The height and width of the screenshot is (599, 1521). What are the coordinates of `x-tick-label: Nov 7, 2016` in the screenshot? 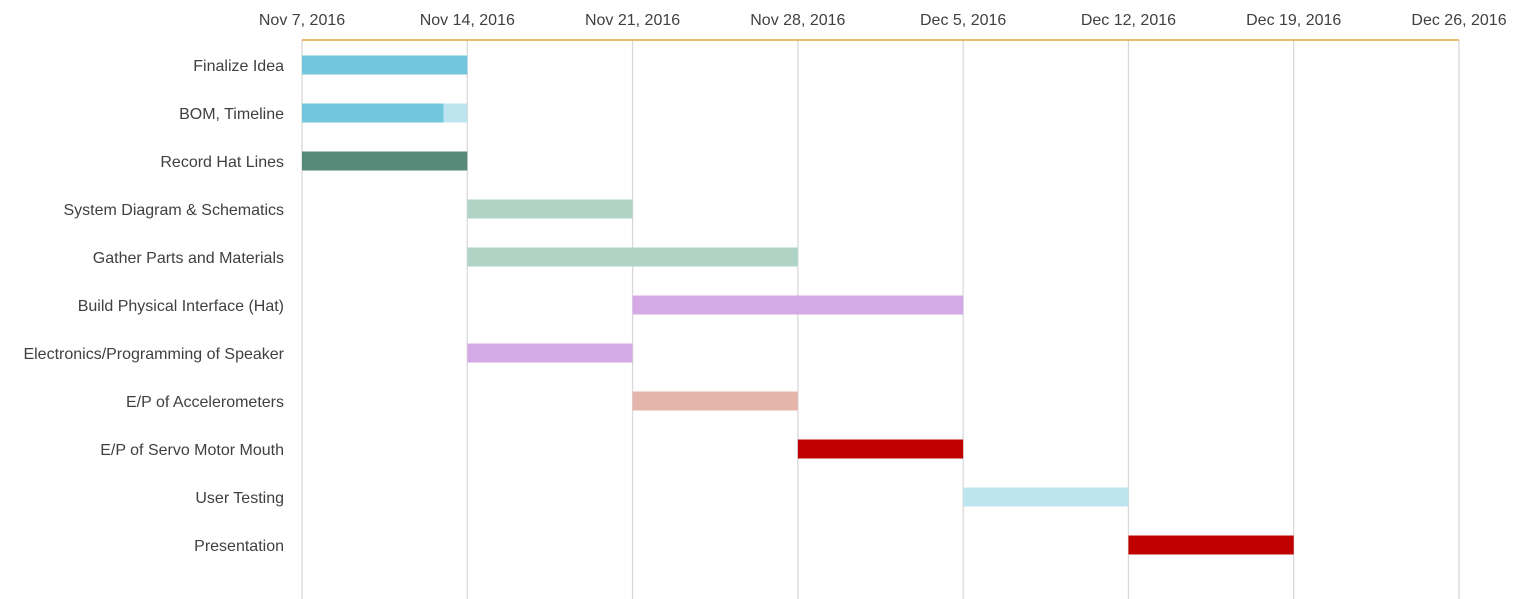 It's located at (302, 20).